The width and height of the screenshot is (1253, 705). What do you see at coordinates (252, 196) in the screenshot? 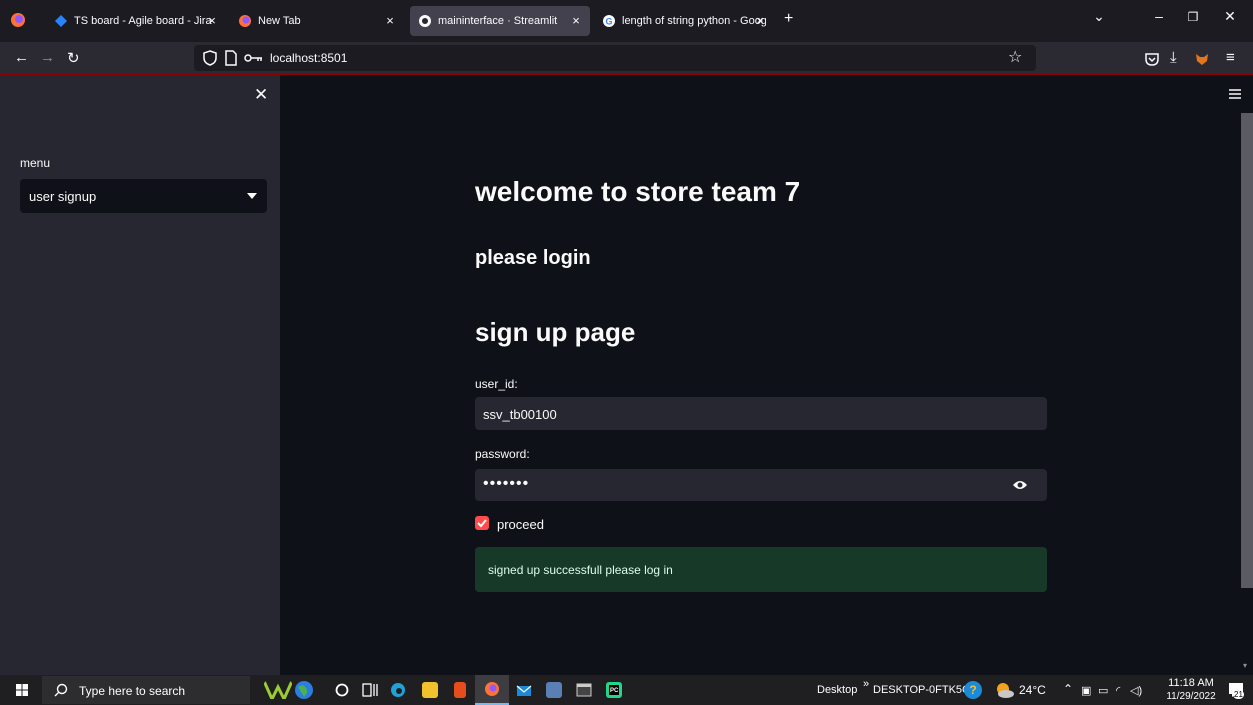
I see `chevron-down-icon` at bounding box center [252, 196].